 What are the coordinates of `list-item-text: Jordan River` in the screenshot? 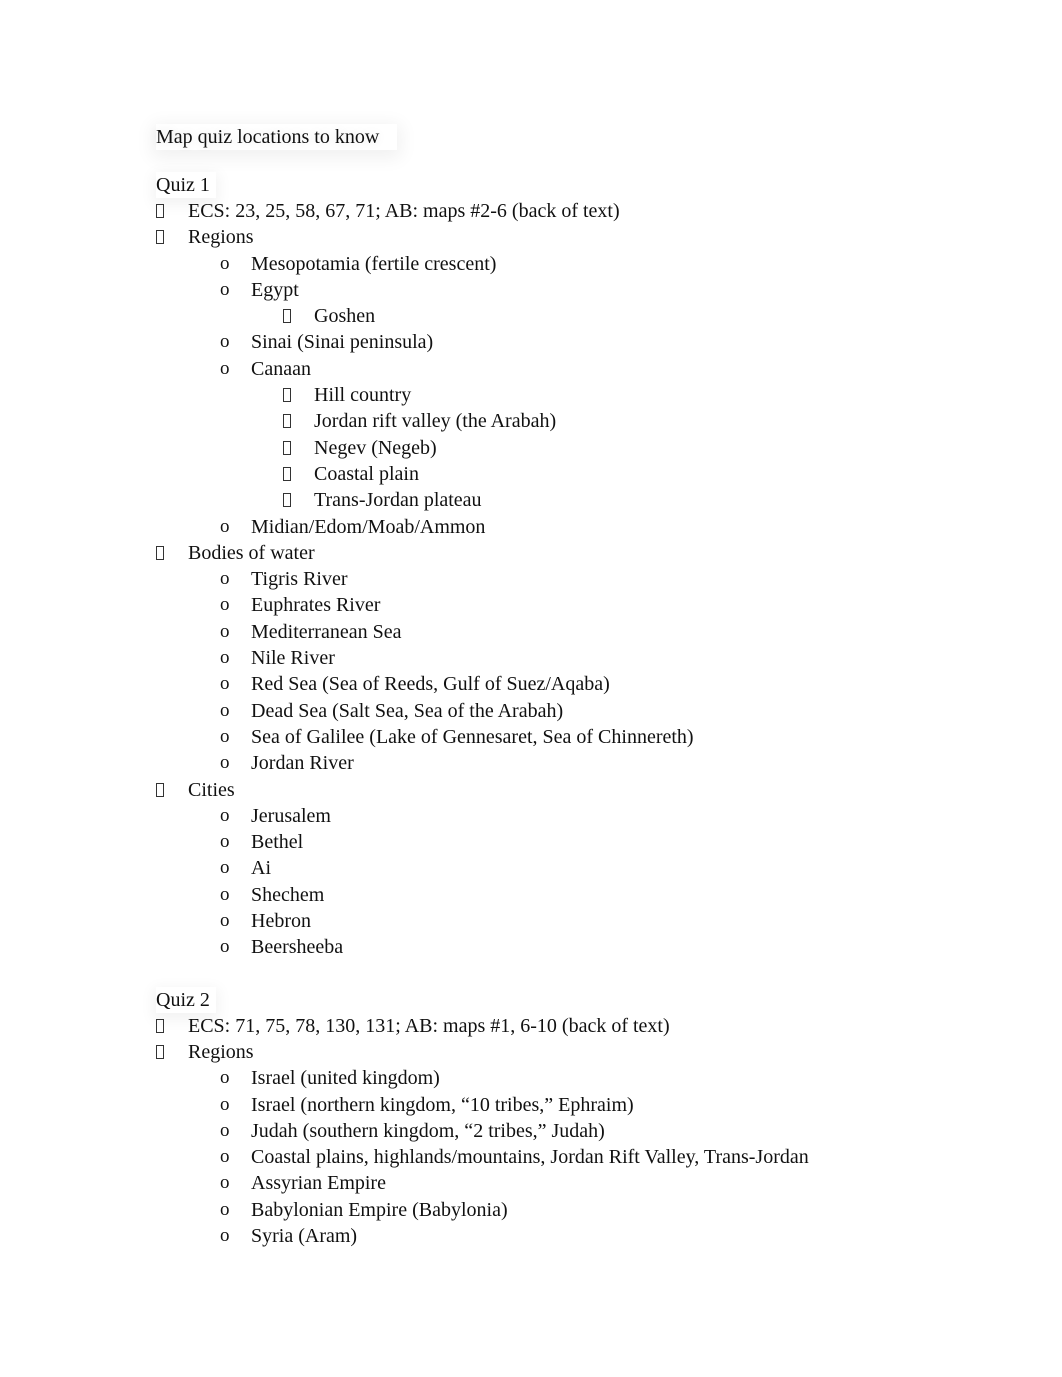 It's located at (302, 763).